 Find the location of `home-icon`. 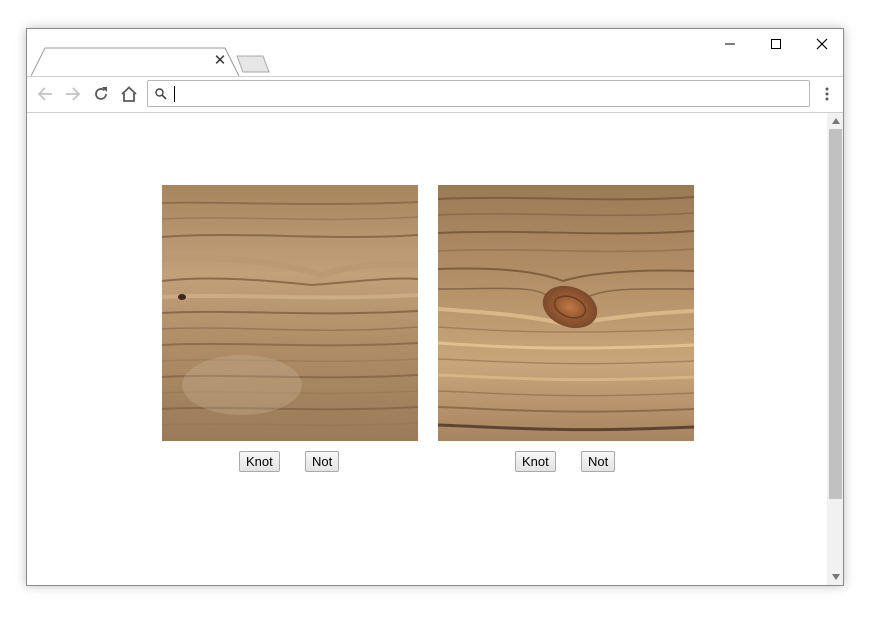

home-icon is located at coordinates (129, 94).